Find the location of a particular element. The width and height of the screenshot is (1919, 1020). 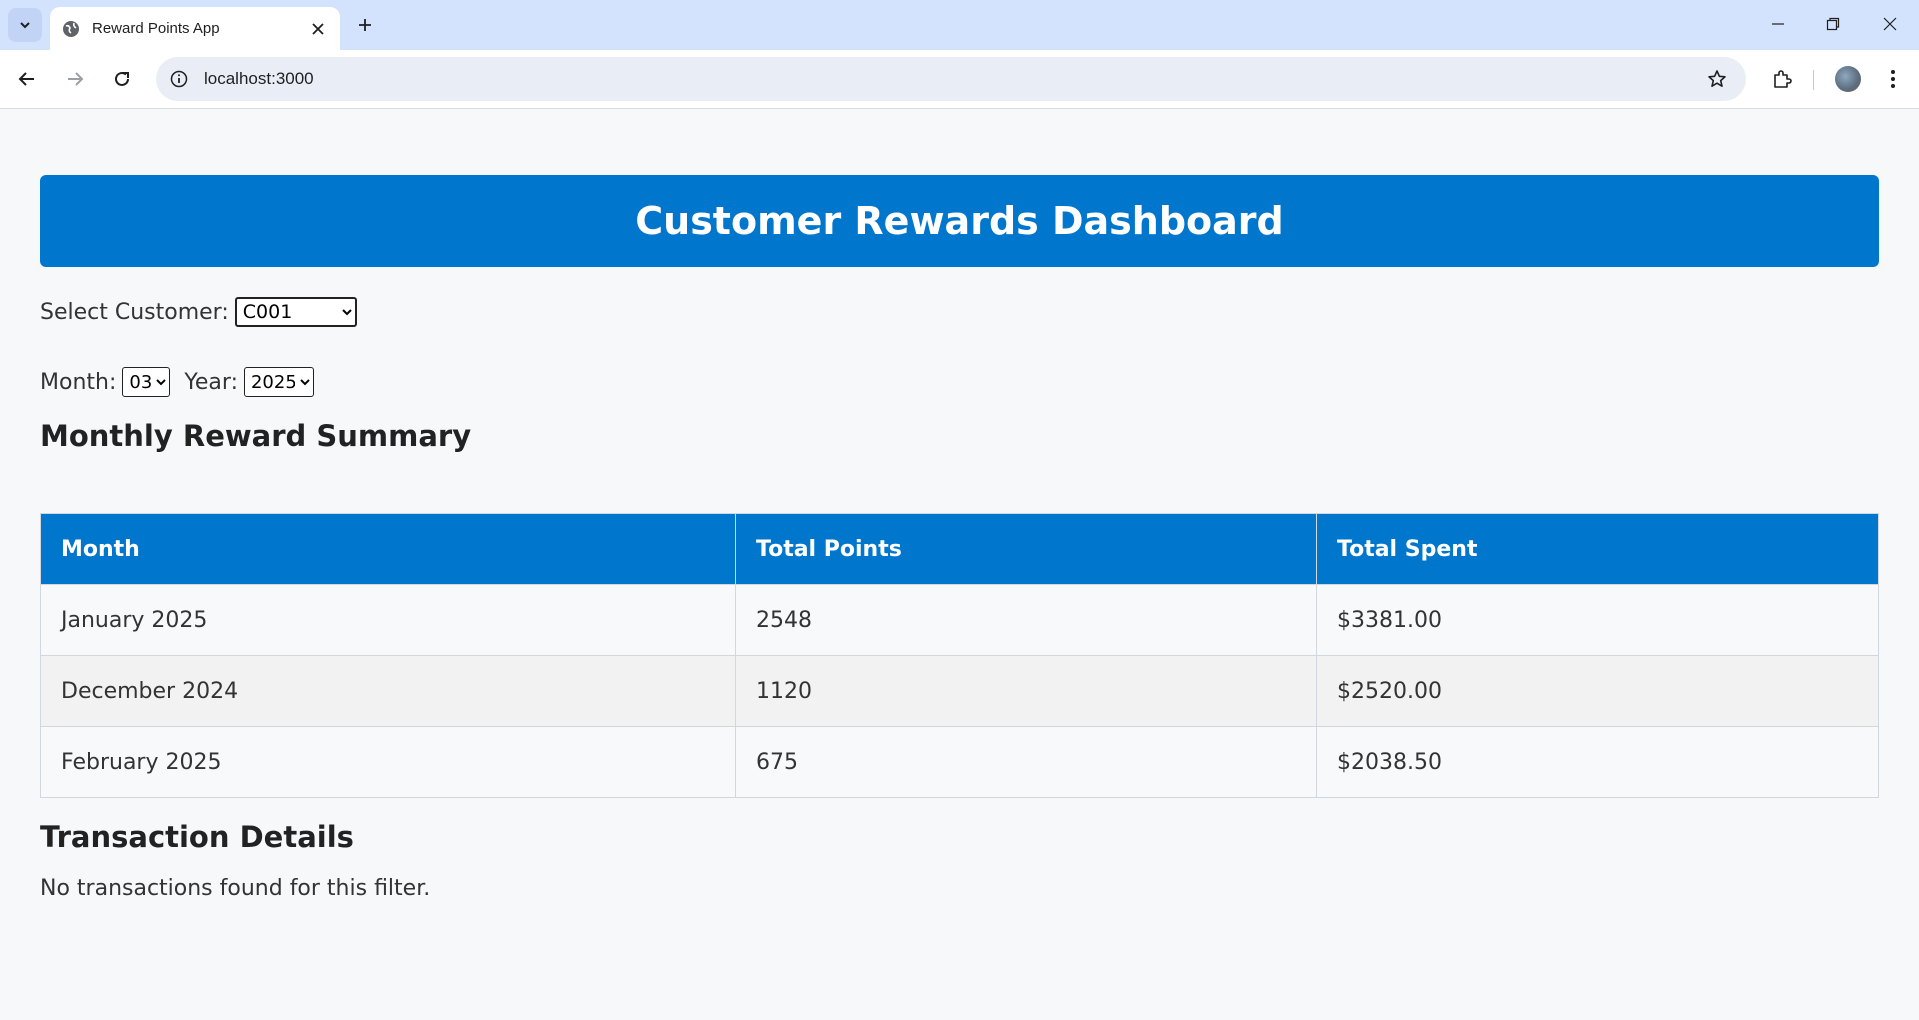

star-icon is located at coordinates (1717, 79).